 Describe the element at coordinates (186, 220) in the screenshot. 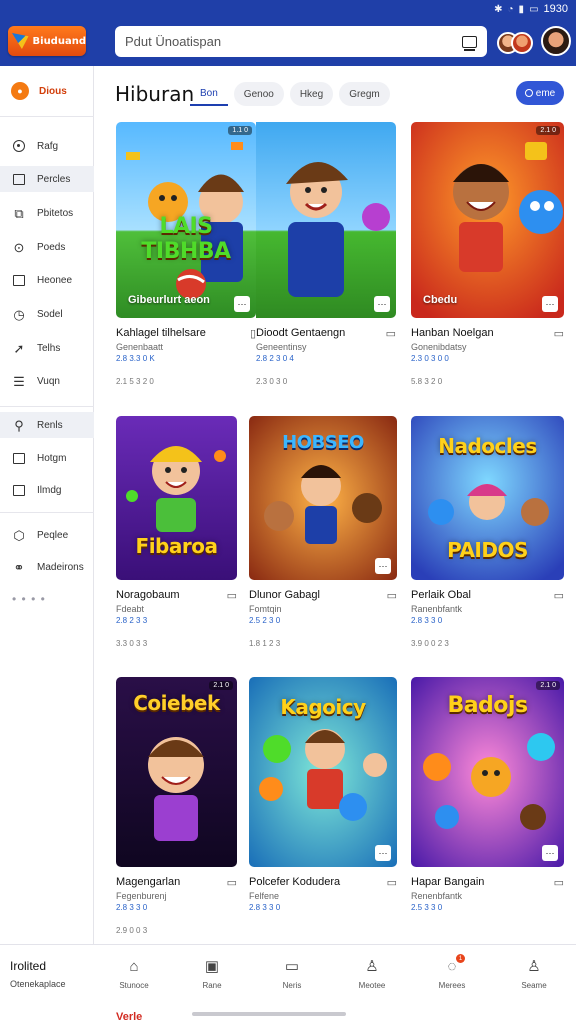

I see `game-thumbnail: LAIS TIBHBA 1.1 0 Gibeurlurt aeon ⋯` at that location.